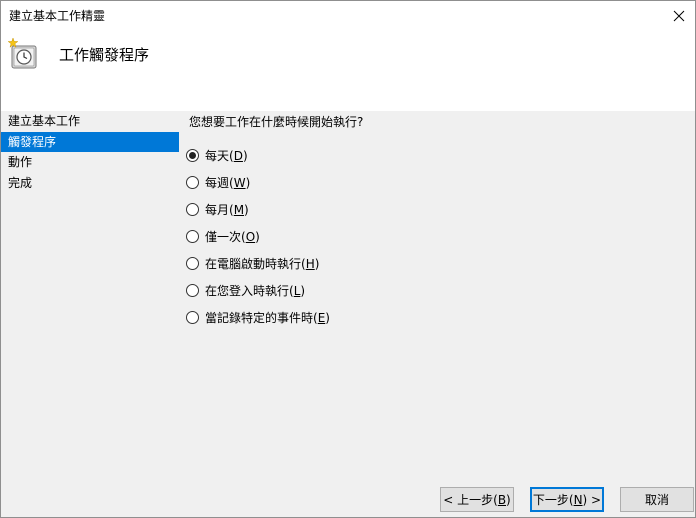 The image size is (696, 518). Describe the element at coordinates (104, 55) in the screenshot. I see `page-title: 工作觸發程序` at that location.